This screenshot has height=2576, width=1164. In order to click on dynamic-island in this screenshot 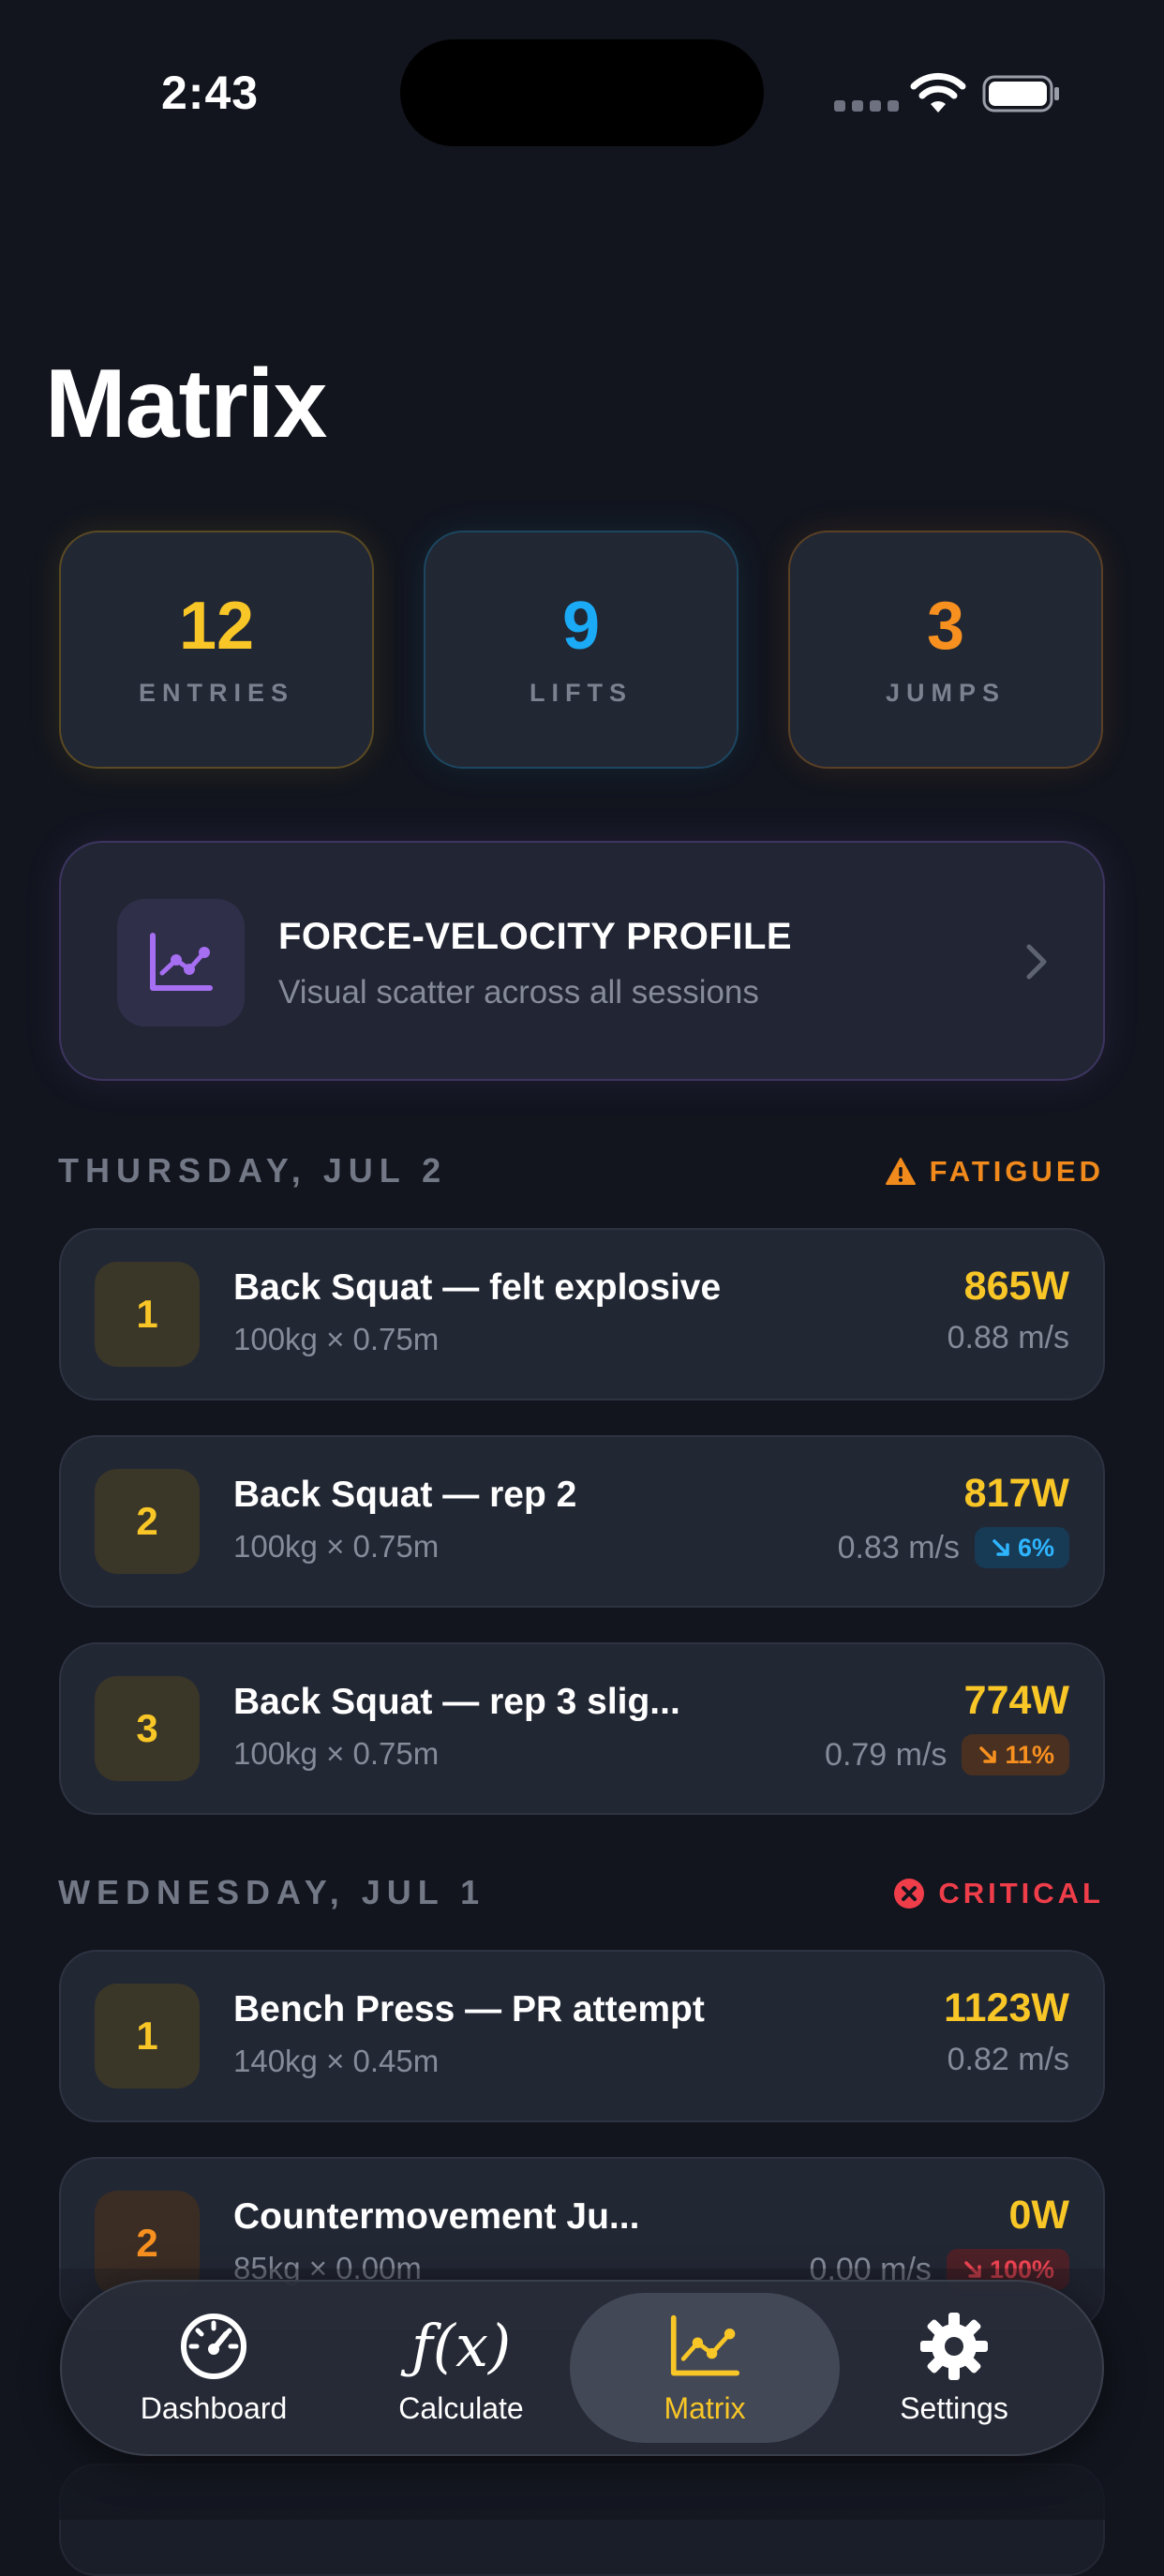, I will do `click(582, 92)`.